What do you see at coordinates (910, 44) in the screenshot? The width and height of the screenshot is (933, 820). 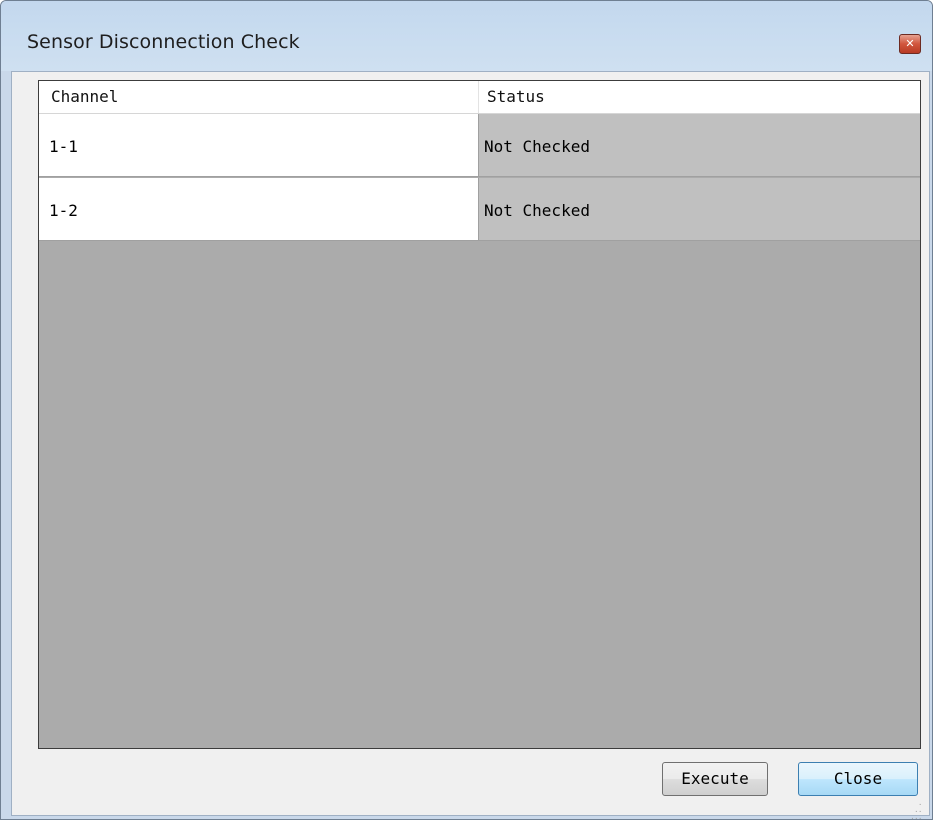 I see `close-icon: ✕` at bounding box center [910, 44].